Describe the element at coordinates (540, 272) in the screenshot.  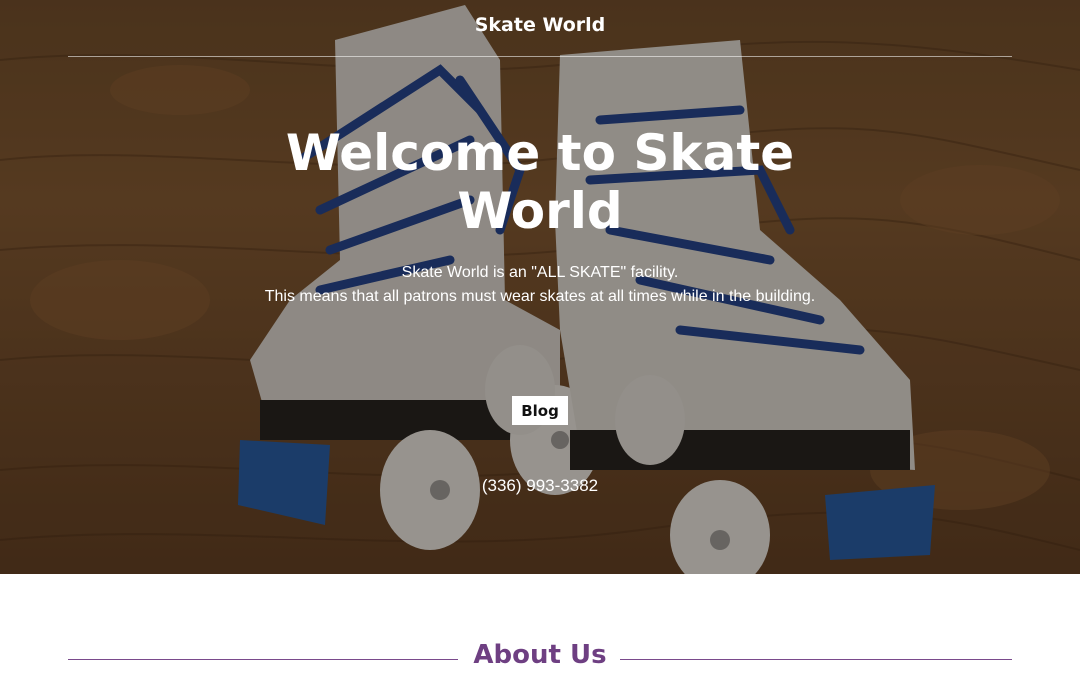
I see `hero-description-line-1: Skate World is an "ALL SKATE" facility.` at that location.